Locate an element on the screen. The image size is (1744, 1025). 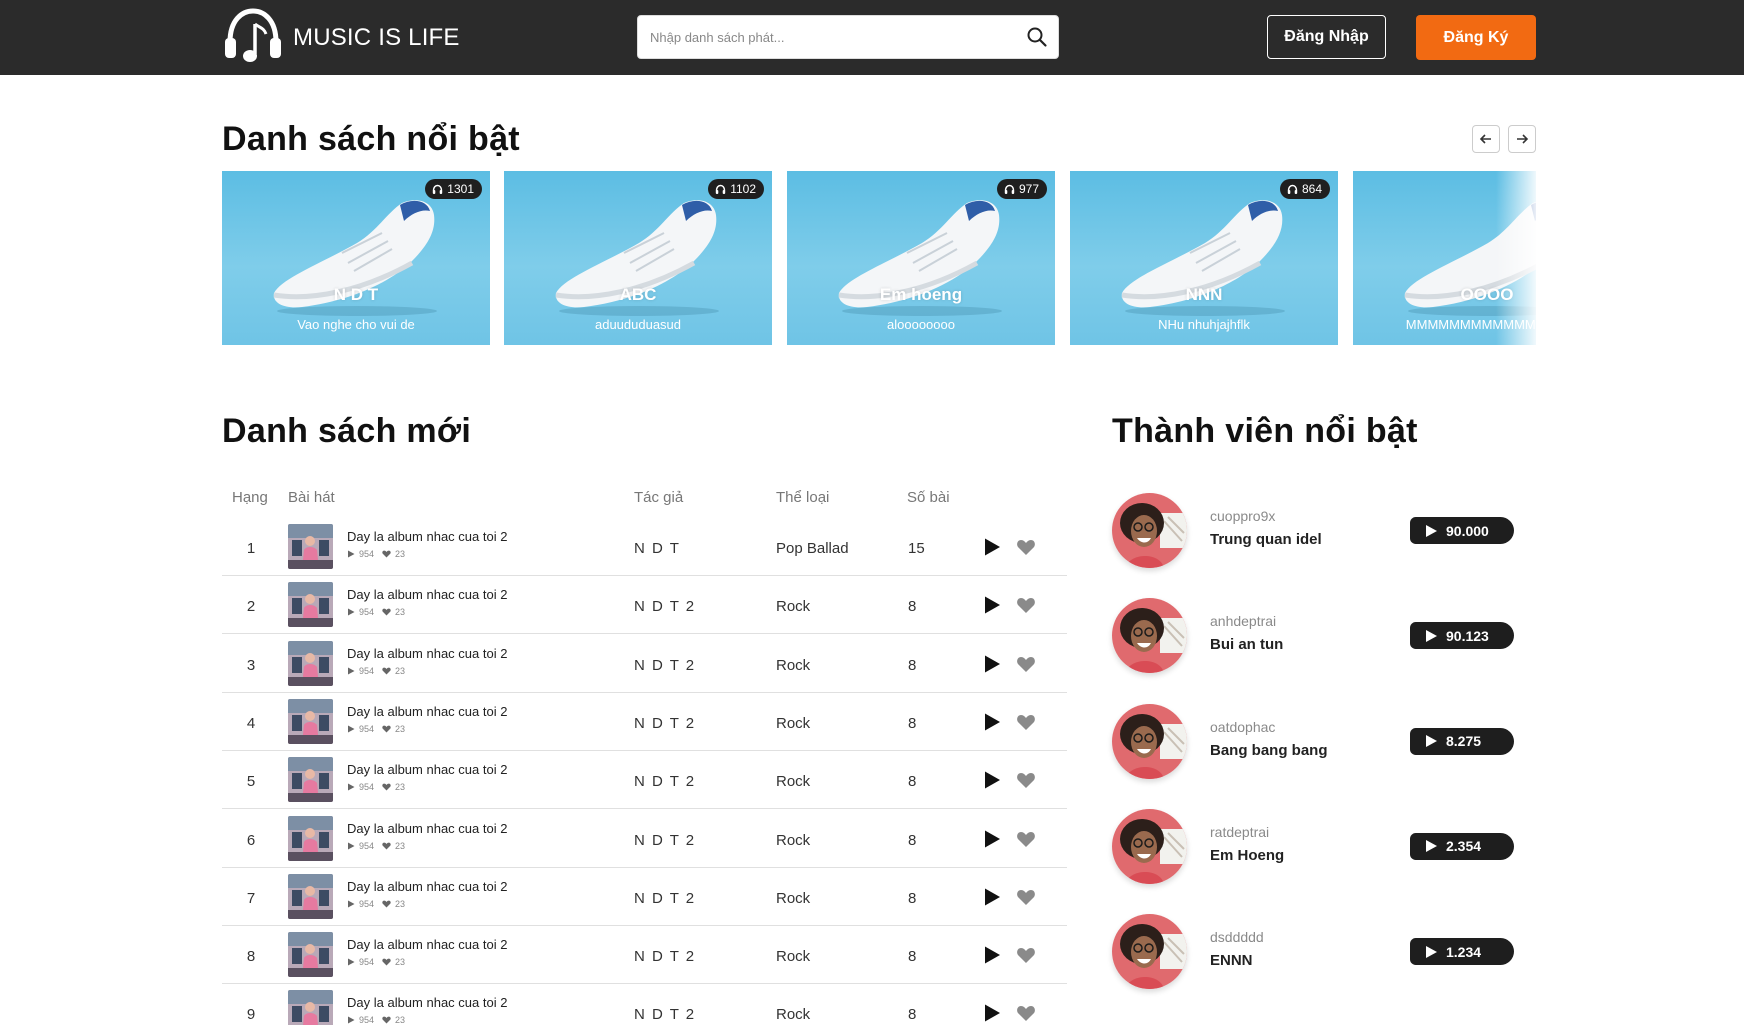
member-play-count-badge: 2.354 is located at coordinates (1462, 846).